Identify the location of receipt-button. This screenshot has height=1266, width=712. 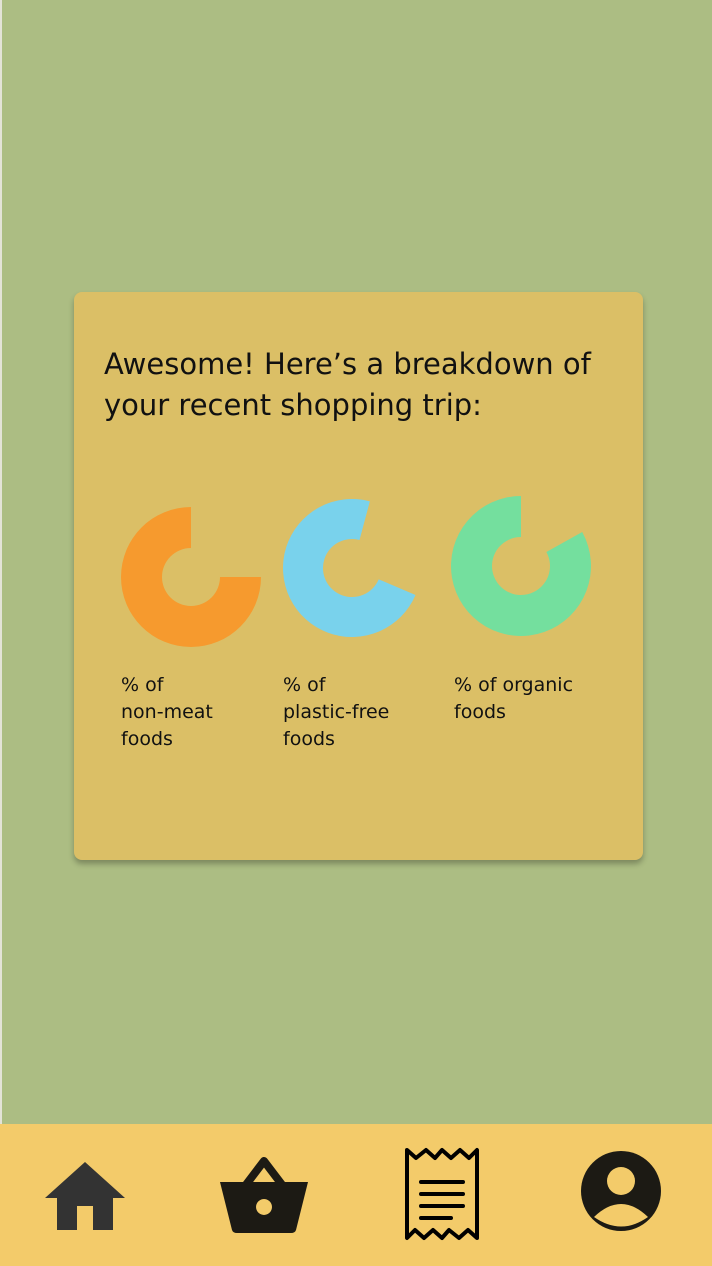
(442, 1194).